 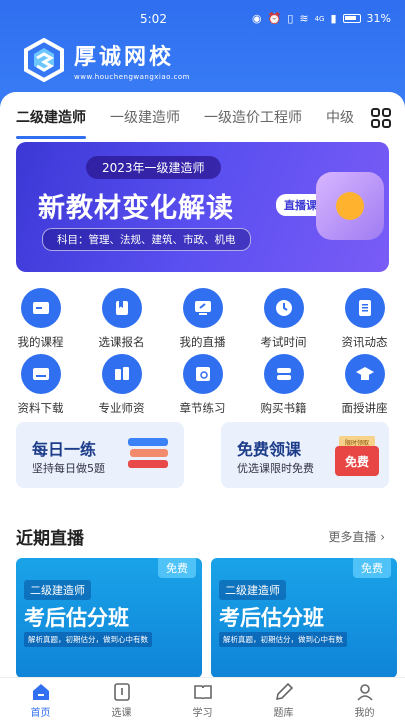 I want to click on folder-download-icon, so click(x=40, y=374).